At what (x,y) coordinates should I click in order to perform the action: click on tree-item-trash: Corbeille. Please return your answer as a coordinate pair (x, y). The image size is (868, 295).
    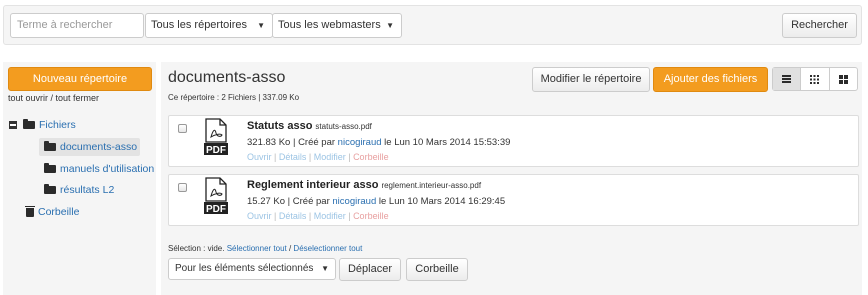
    Looking at the image, I should click on (52, 211).